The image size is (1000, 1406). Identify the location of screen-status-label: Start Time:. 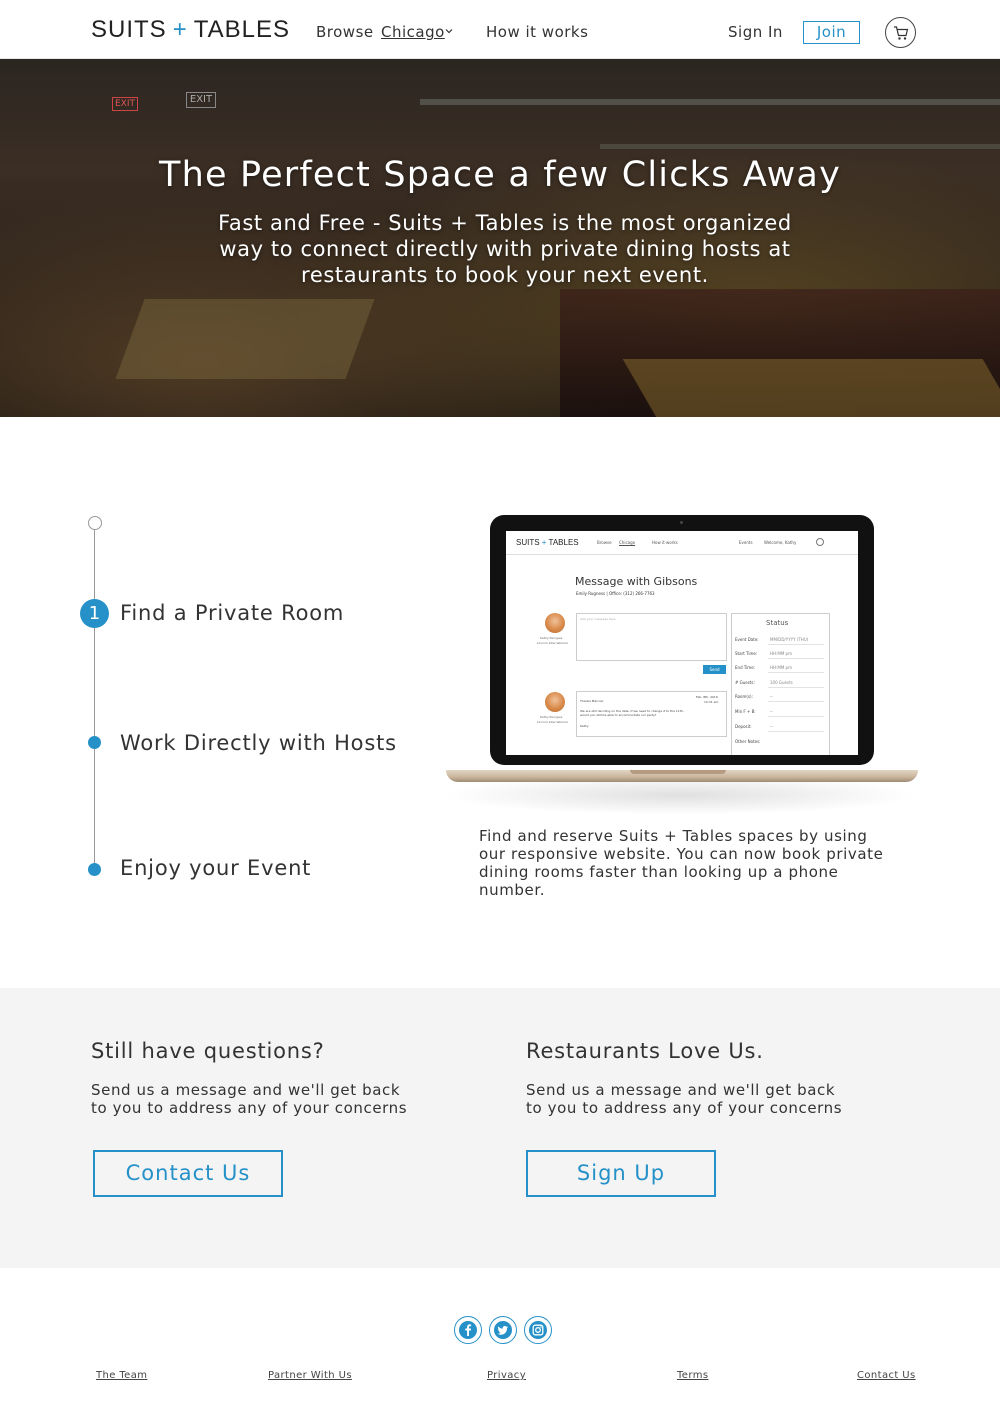
(746, 653).